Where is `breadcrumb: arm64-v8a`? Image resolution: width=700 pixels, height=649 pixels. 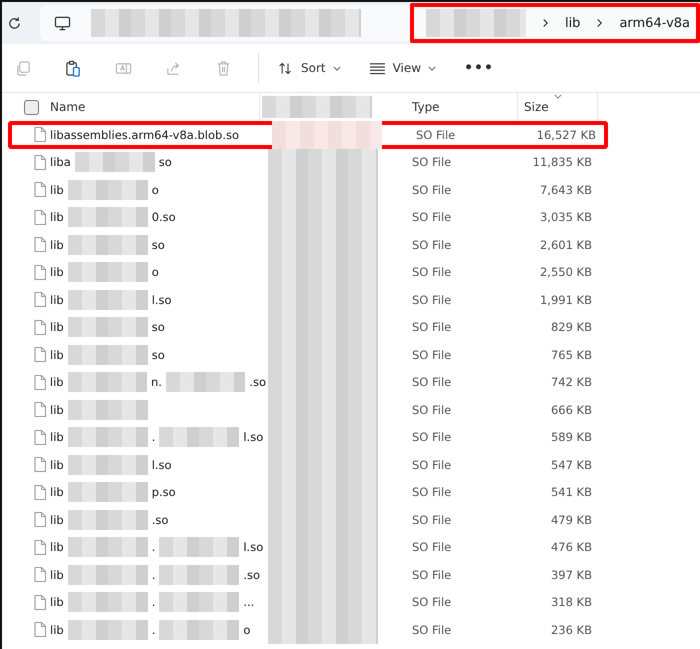 breadcrumb: arm64-v8a is located at coordinates (654, 23).